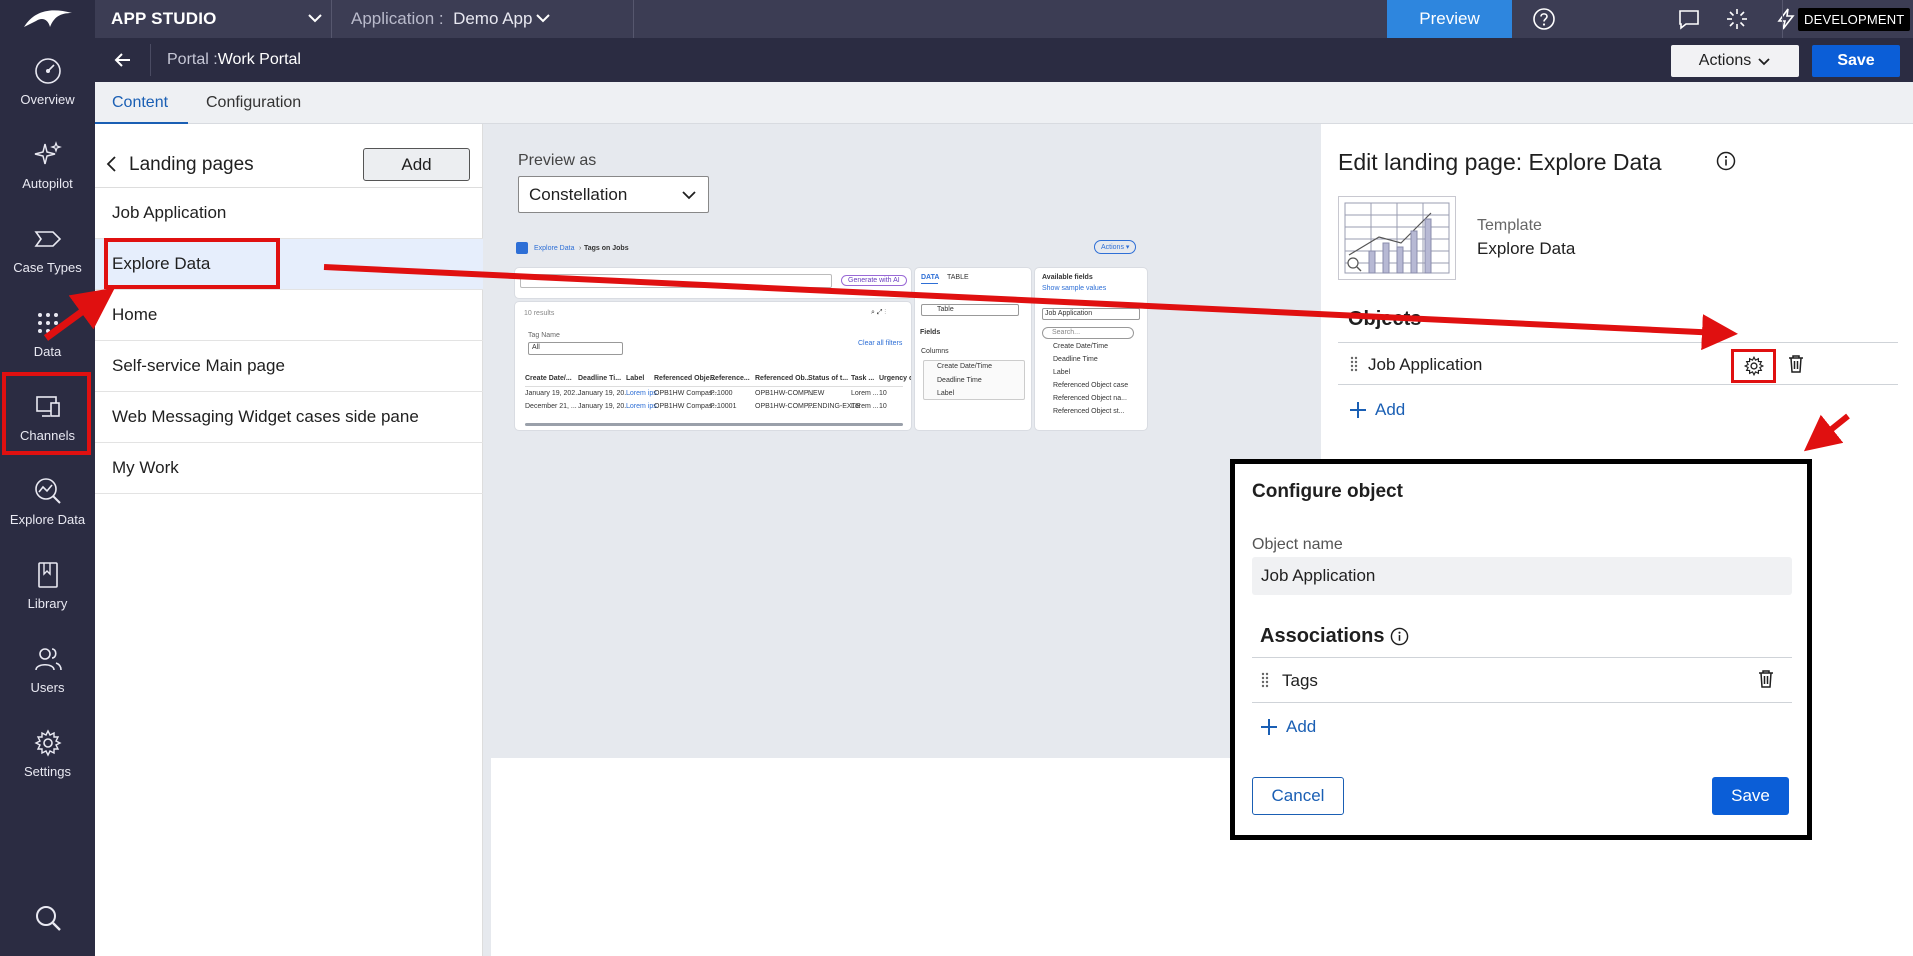 The height and width of the screenshot is (956, 1913). Describe the element at coordinates (1301, 726) in the screenshot. I see `add-association-label: Add` at that location.